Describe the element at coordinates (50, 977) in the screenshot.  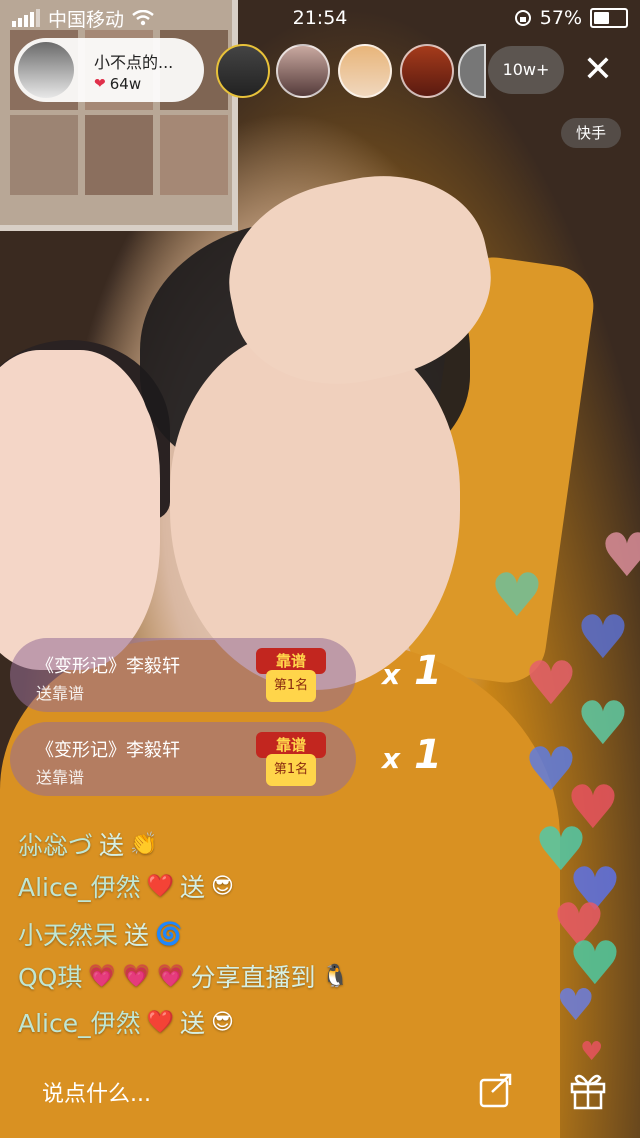
I see `chat-user: QQ琪` at that location.